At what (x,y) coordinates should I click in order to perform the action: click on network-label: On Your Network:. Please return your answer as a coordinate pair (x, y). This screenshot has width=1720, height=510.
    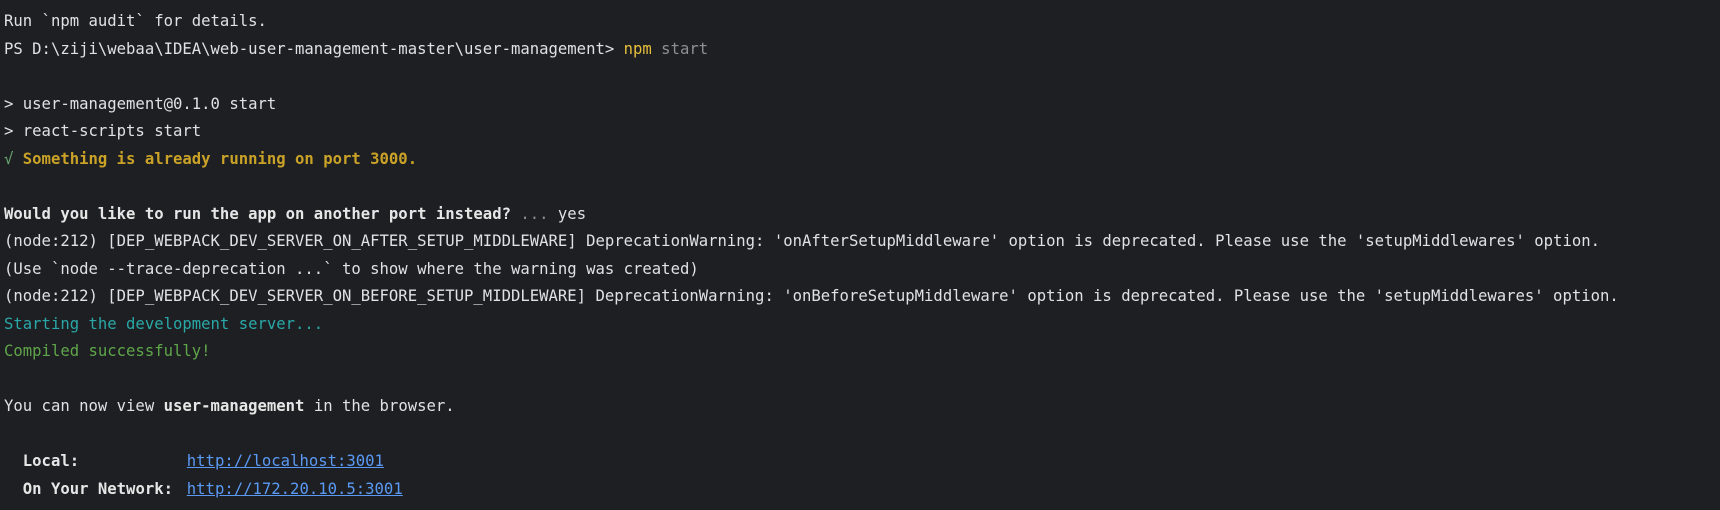
    Looking at the image, I should click on (97, 488).